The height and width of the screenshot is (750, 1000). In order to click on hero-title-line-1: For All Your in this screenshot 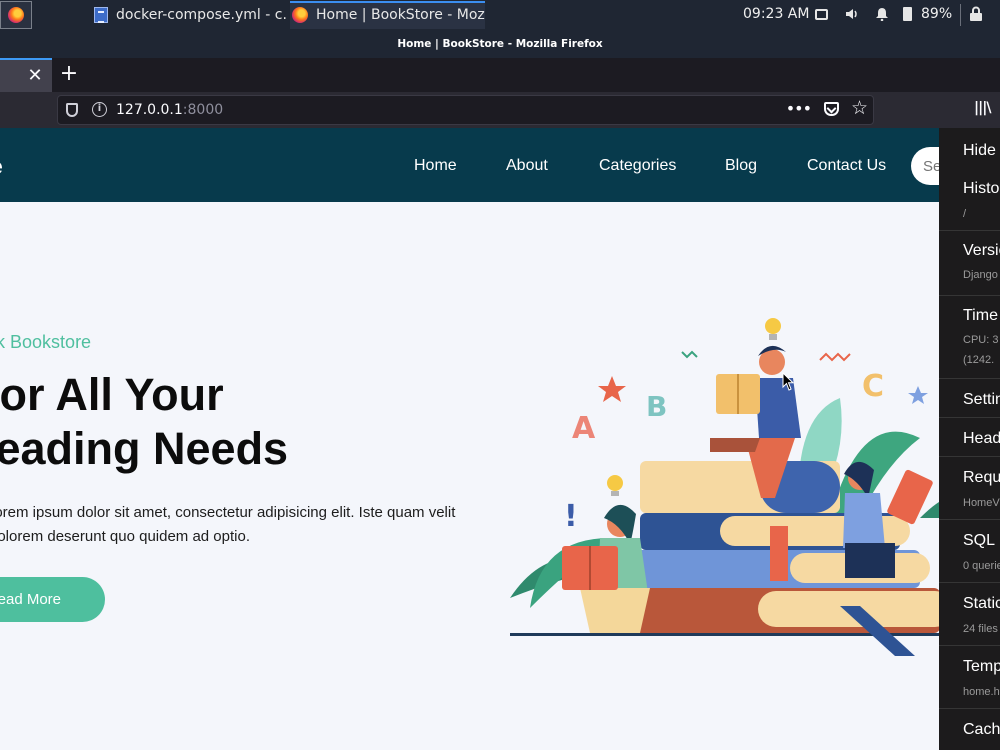, I will do `click(112, 394)`.